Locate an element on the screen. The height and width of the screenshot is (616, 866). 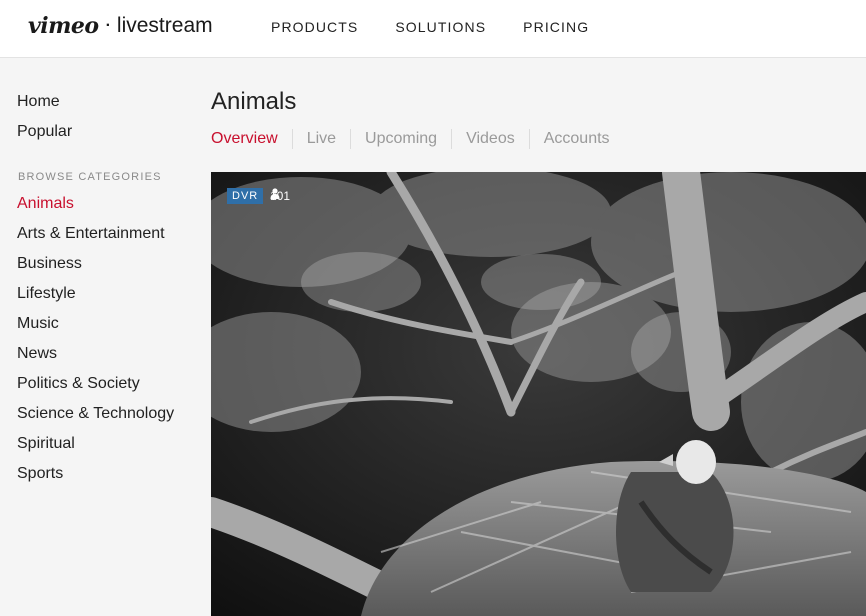
vimeo-livestream-logo: vimeo · livestream is located at coordinates (120, 26).